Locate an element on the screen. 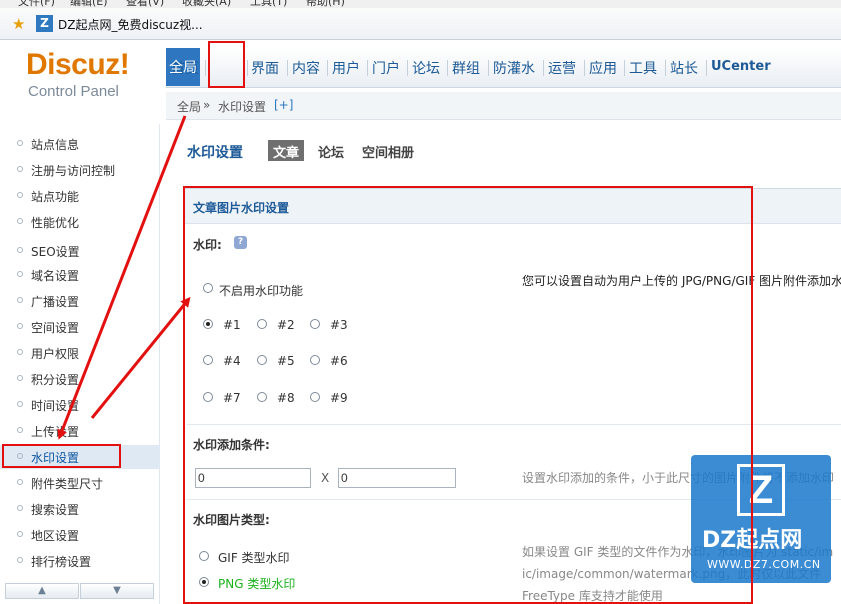  nav-portal: 门户 is located at coordinates (386, 68).